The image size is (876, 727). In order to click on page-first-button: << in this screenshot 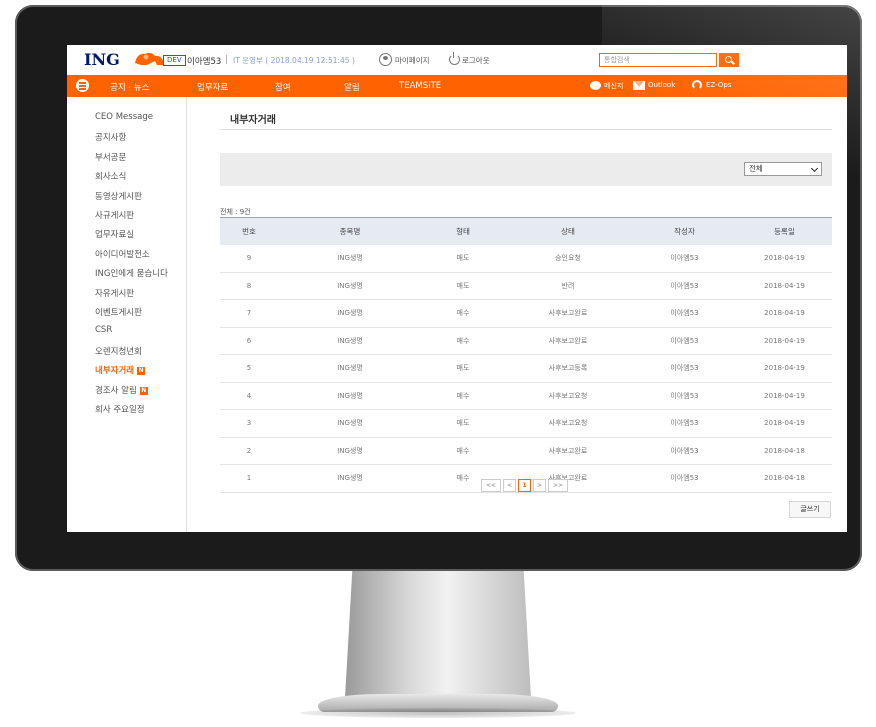, I will do `click(491, 485)`.